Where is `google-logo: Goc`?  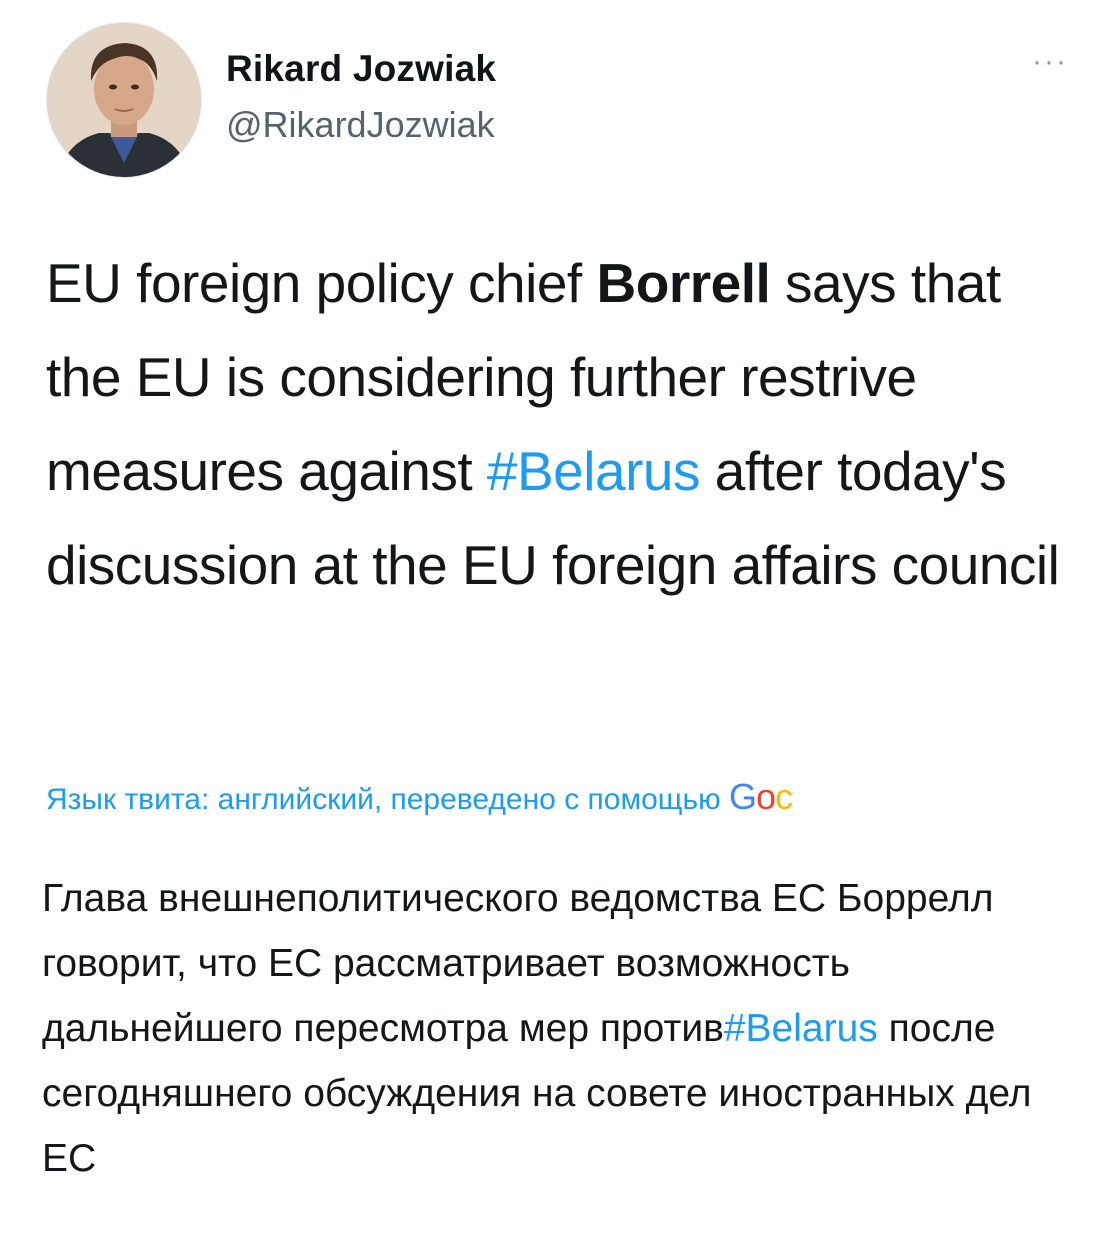
google-logo: Goc is located at coordinates (760, 796).